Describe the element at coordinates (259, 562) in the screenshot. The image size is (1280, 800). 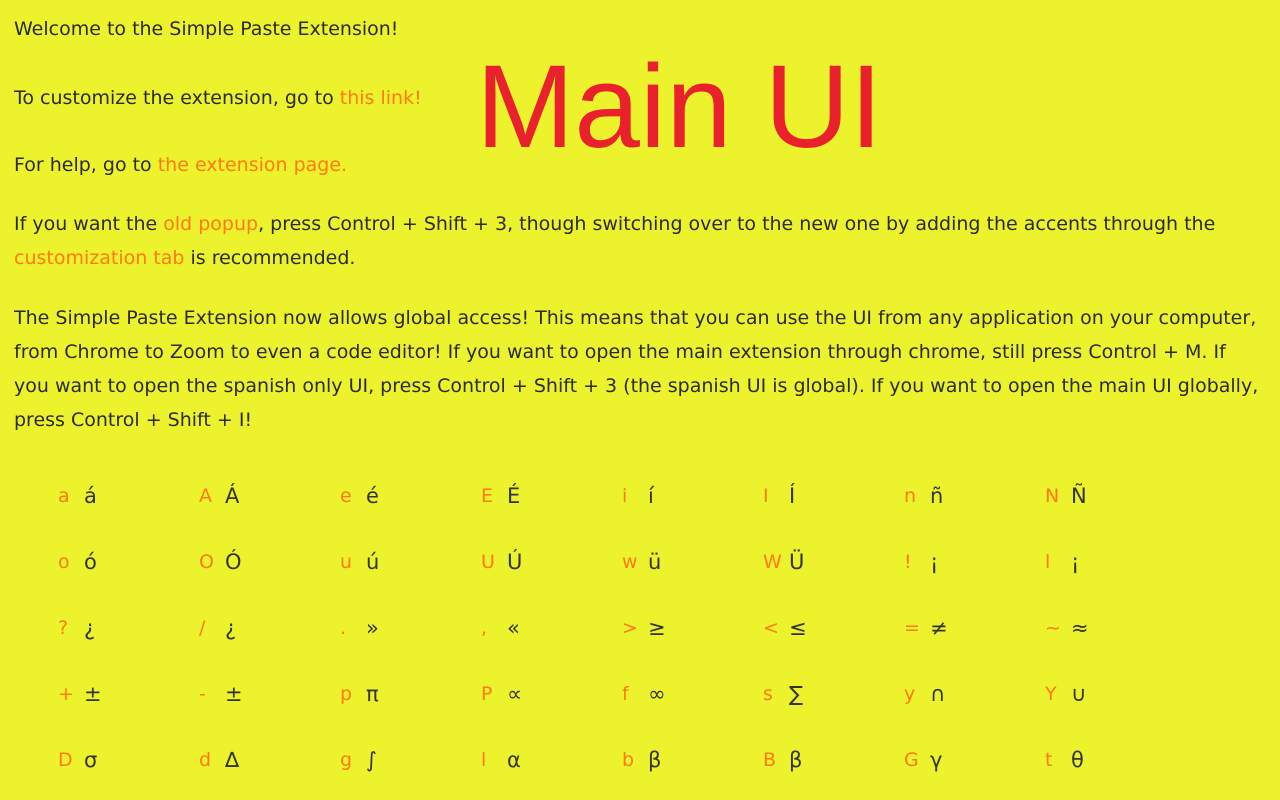
I see `shortcut-cell: OÓ` at that location.